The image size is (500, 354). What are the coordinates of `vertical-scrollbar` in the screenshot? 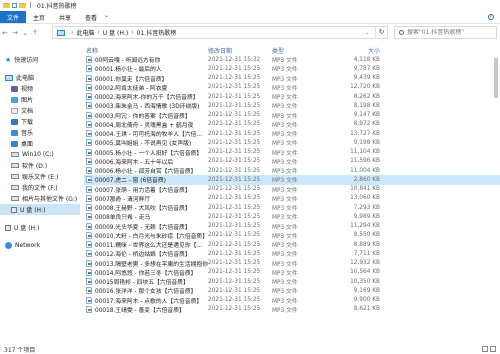 It's located at (496, 196).